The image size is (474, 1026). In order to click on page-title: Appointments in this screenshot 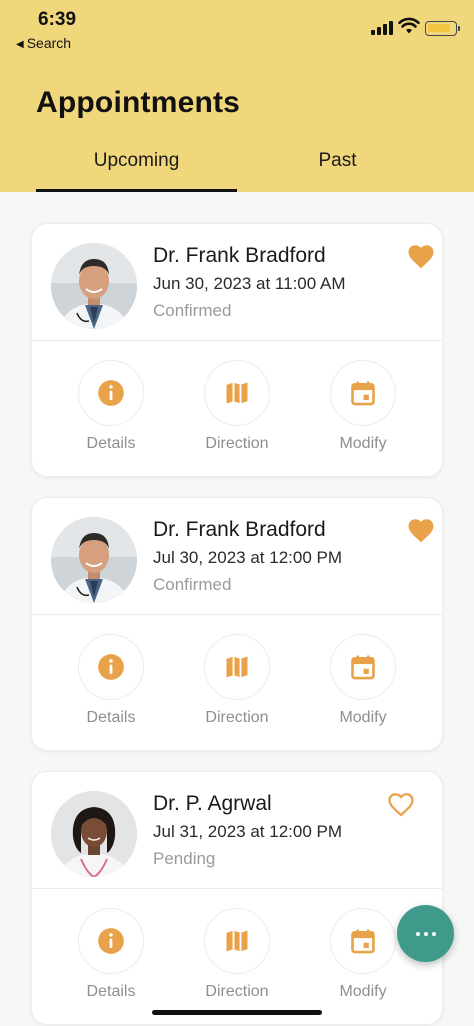, I will do `click(138, 102)`.